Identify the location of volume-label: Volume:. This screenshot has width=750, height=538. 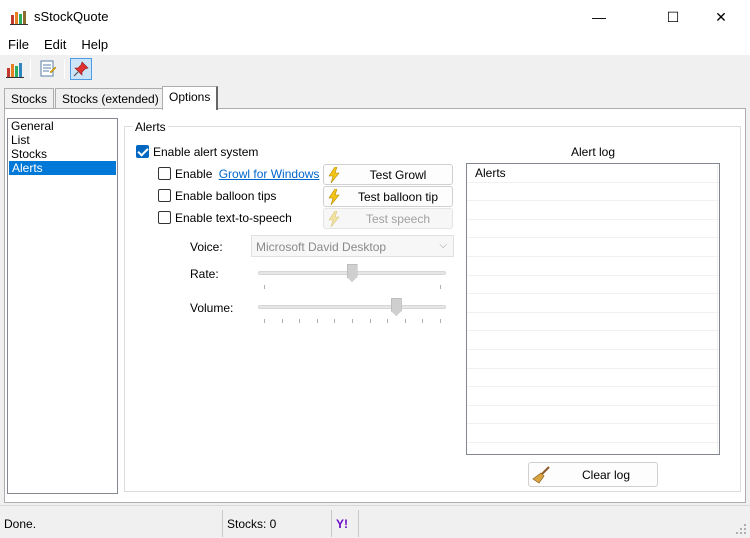
(212, 308).